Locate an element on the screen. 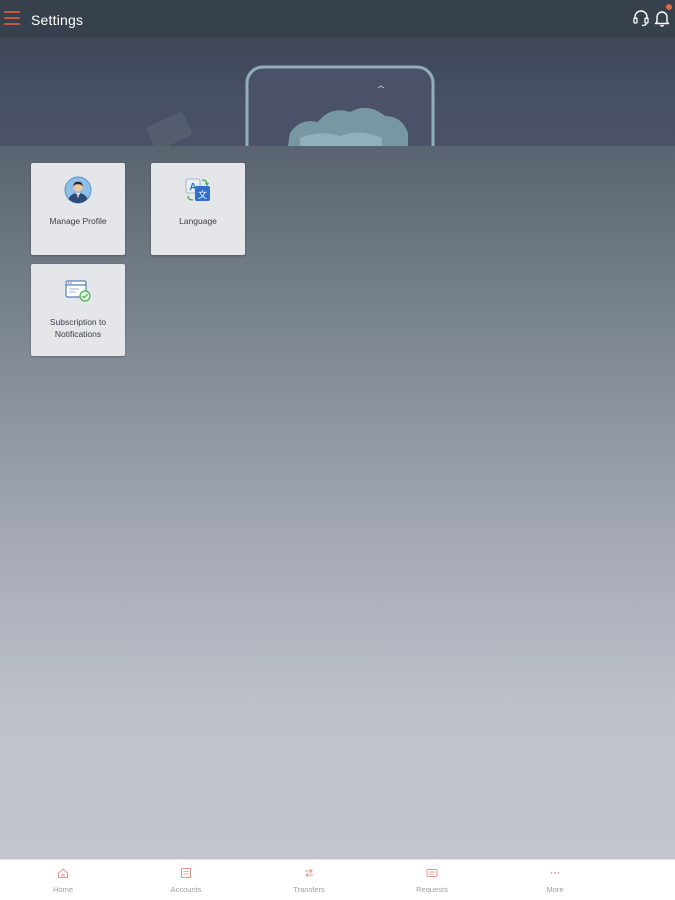 This screenshot has width=675, height=900. subscription-notifications-tile: Subscription to Notifications is located at coordinates (78, 310).